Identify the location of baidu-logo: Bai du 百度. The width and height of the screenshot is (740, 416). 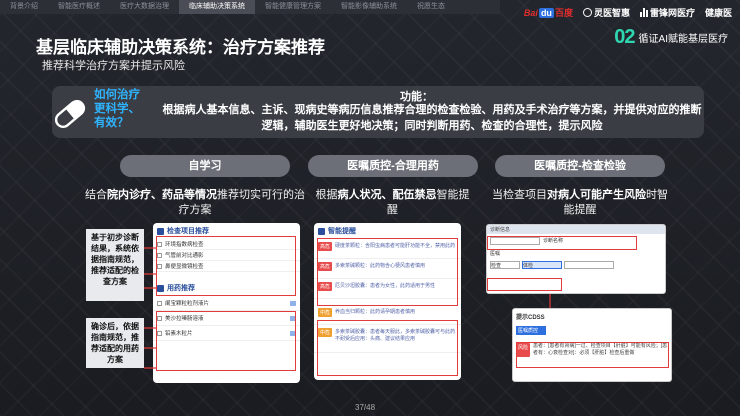
(548, 12).